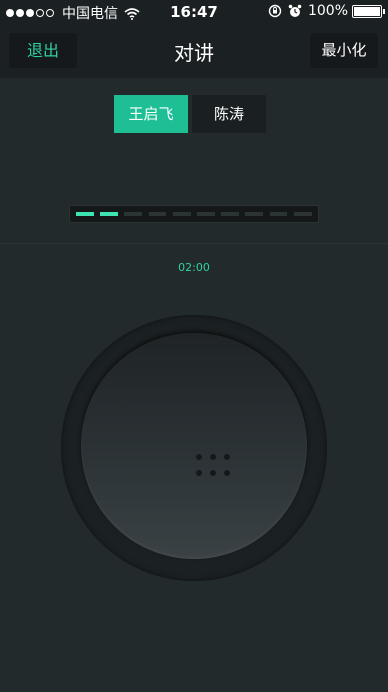 The height and width of the screenshot is (692, 388). I want to click on talk-timer: 02:00, so click(194, 267).